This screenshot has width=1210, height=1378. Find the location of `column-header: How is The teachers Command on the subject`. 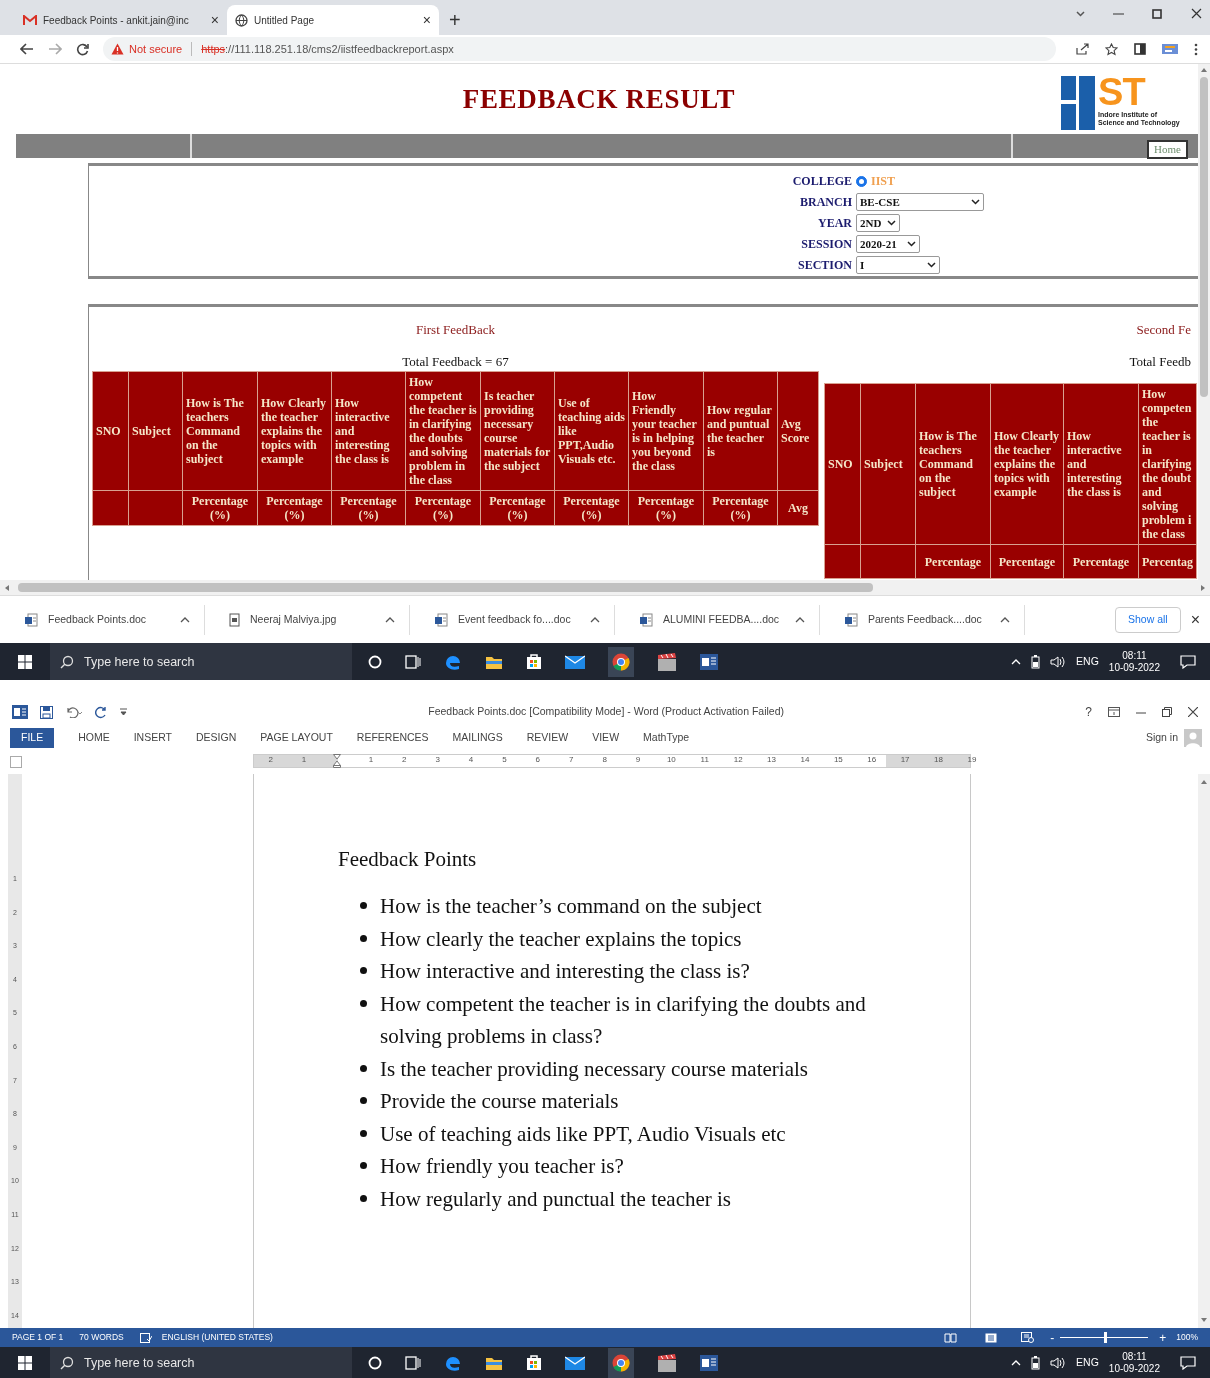

column-header: How is The teachers Command on the subject is located at coordinates (953, 464).